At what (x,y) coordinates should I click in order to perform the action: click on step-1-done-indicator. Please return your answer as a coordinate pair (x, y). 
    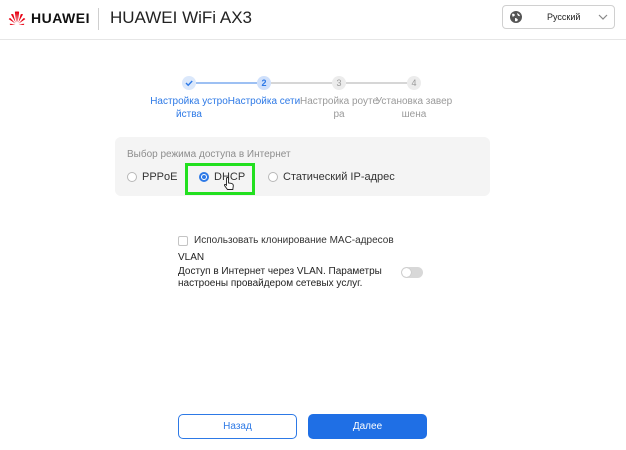
    Looking at the image, I should click on (189, 83).